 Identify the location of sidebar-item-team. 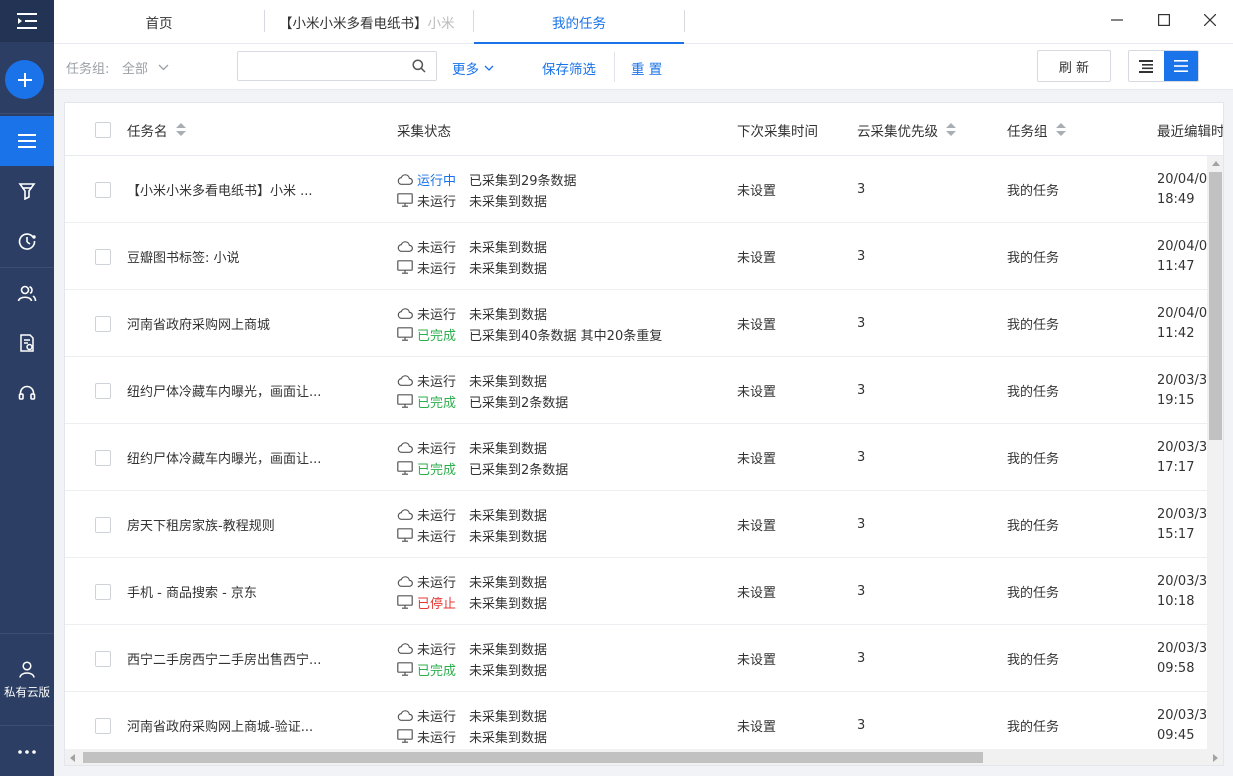
(27, 293).